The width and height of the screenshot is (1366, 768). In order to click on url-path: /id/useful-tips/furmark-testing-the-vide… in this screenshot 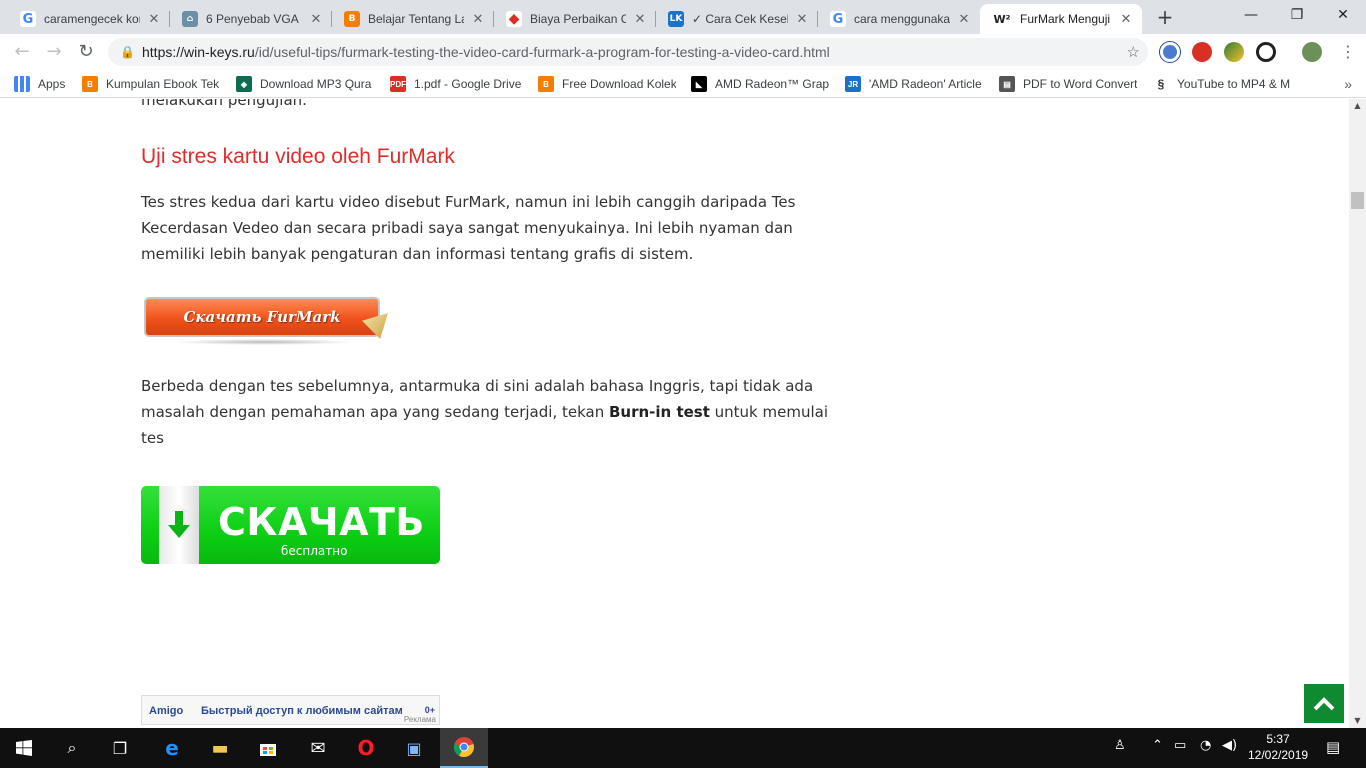, I will do `click(542, 52)`.